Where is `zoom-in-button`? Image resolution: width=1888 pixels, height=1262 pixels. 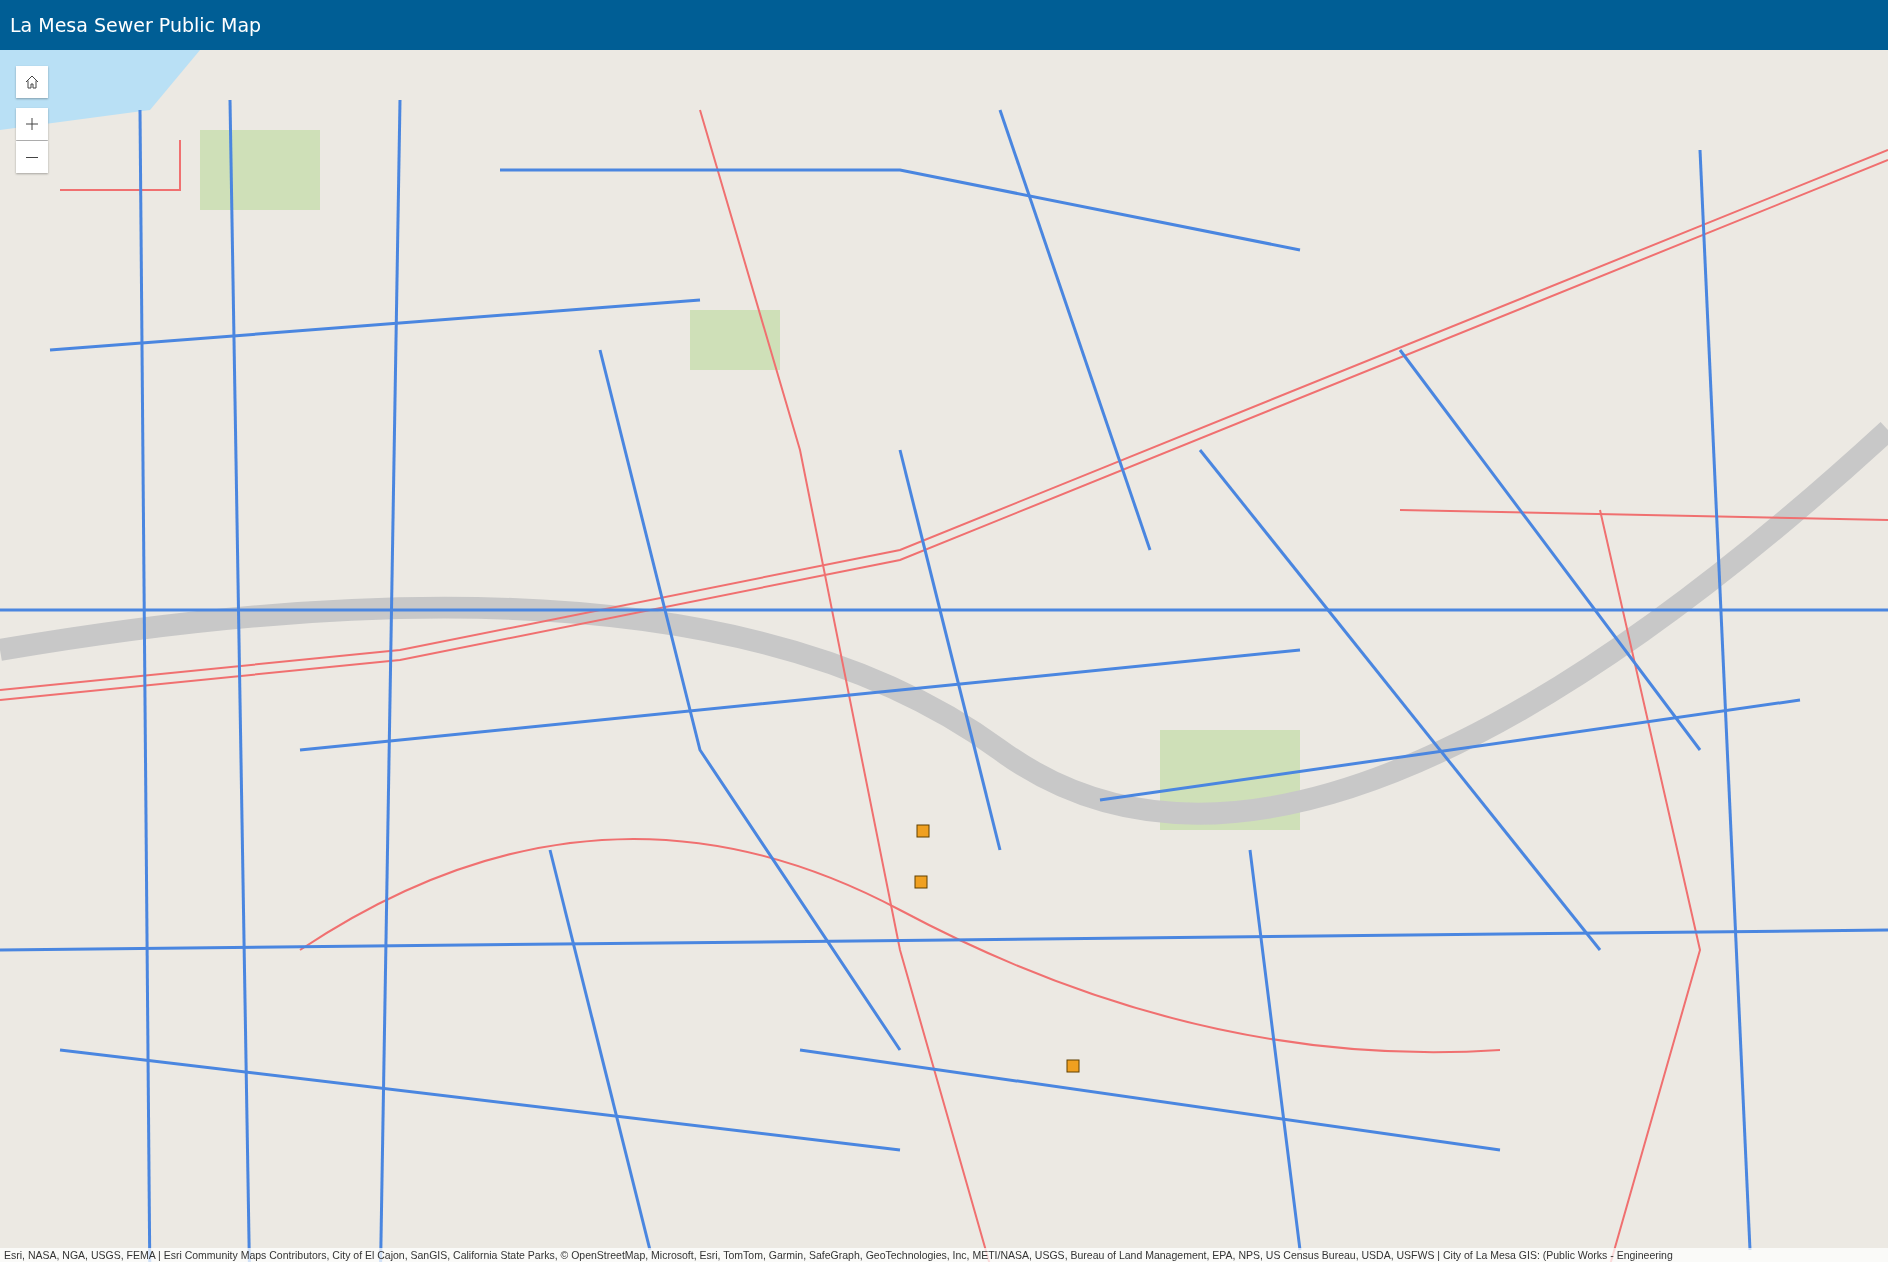
zoom-in-button is located at coordinates (32, 124).